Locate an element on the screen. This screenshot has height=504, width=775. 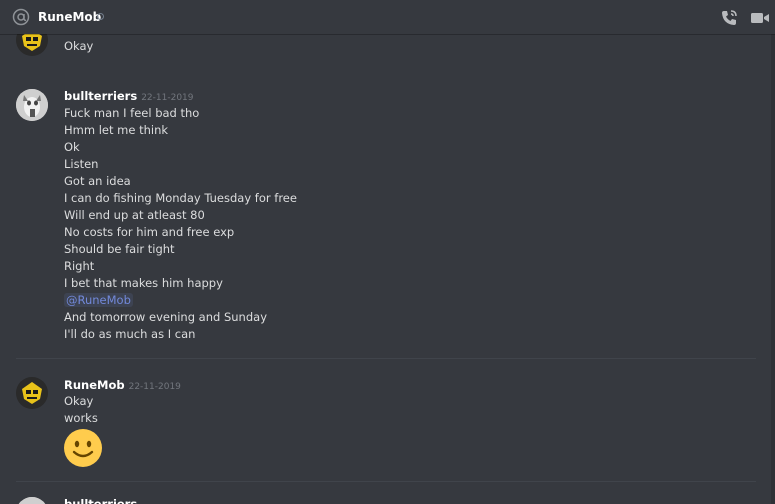
scrollbar is located at coordinates (773, 269).